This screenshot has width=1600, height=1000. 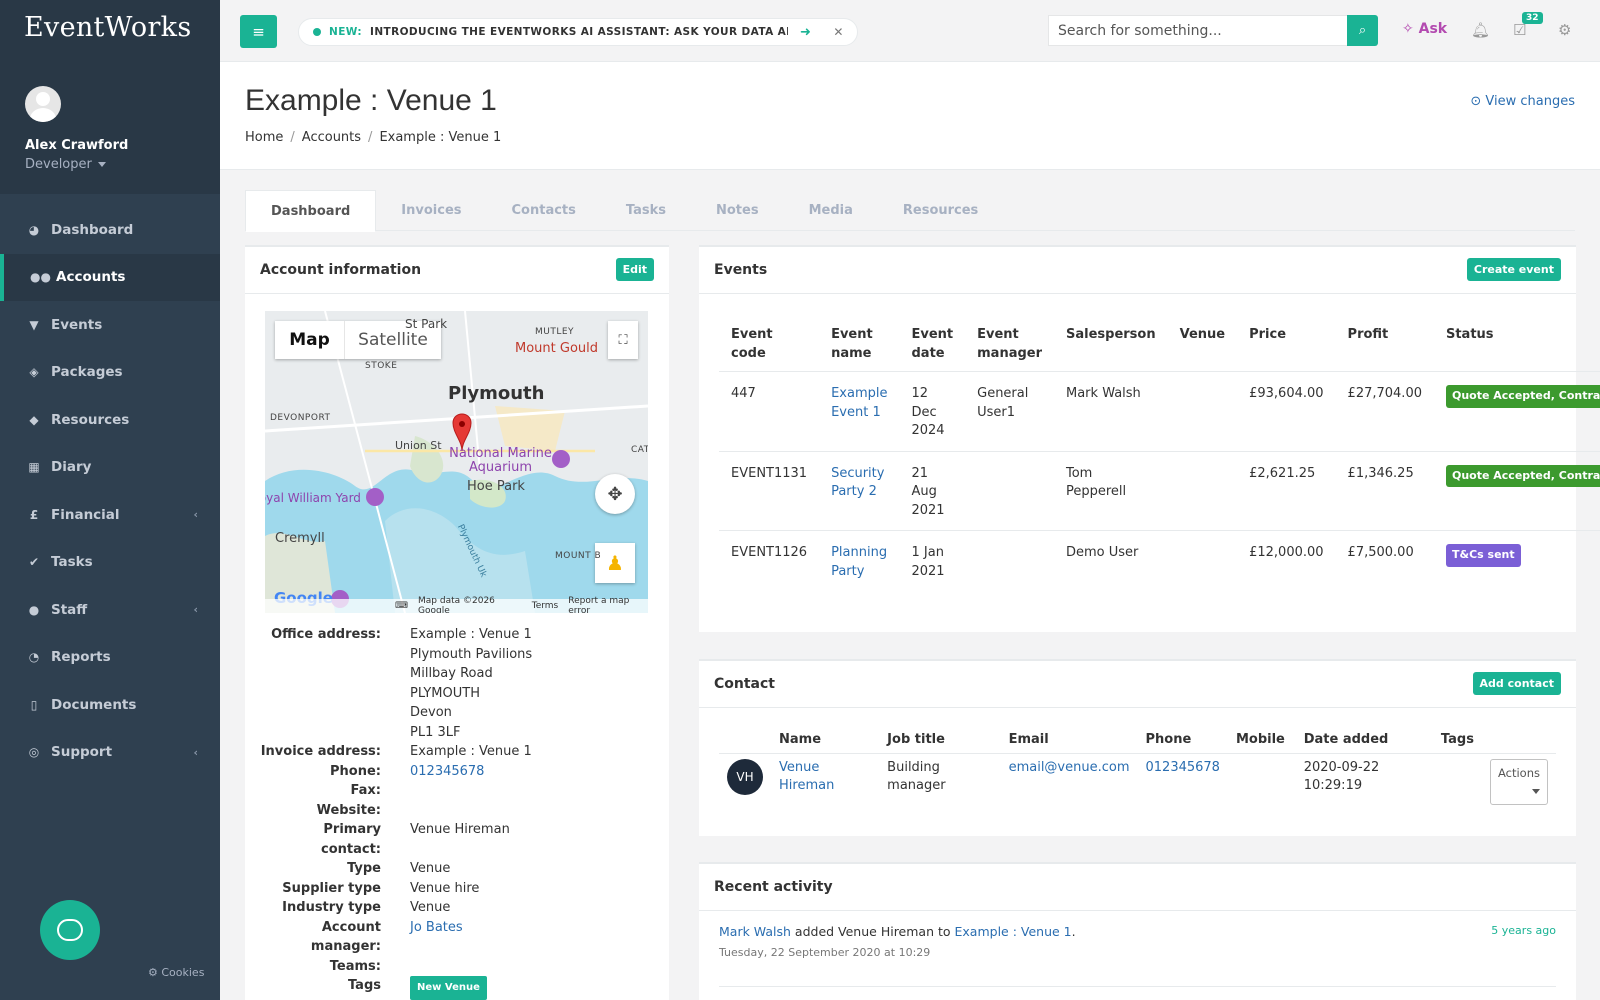 I want to click on column-header: Event manager, so click(x=1009, y=344).